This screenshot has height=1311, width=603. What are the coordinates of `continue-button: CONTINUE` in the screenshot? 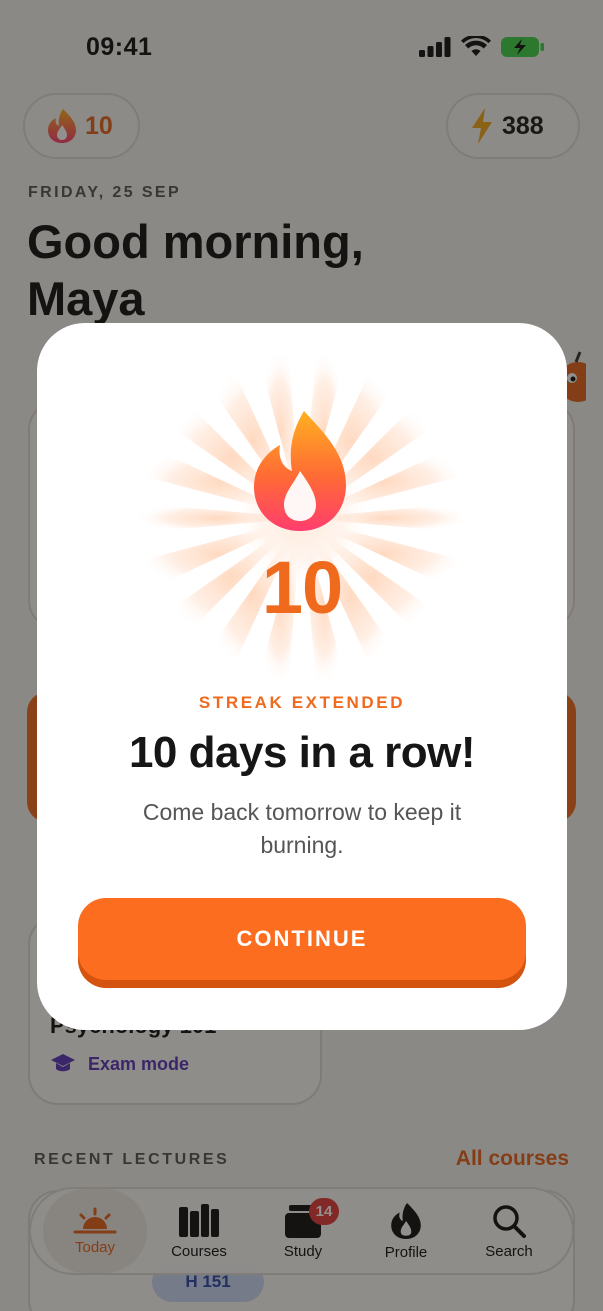 It's located at (302, 939).